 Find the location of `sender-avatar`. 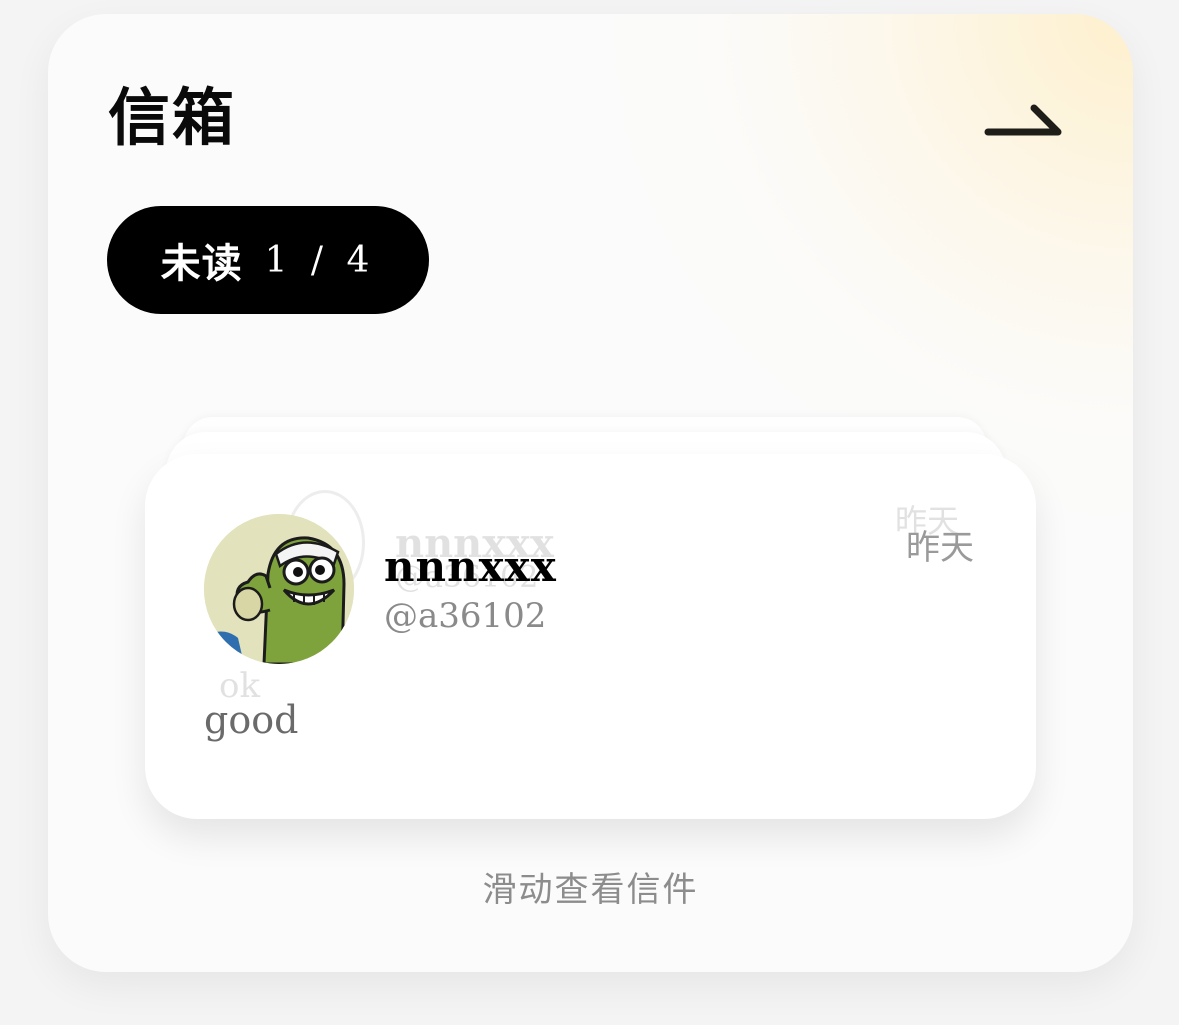

sender-avatar is located at coordinates (279, 589).